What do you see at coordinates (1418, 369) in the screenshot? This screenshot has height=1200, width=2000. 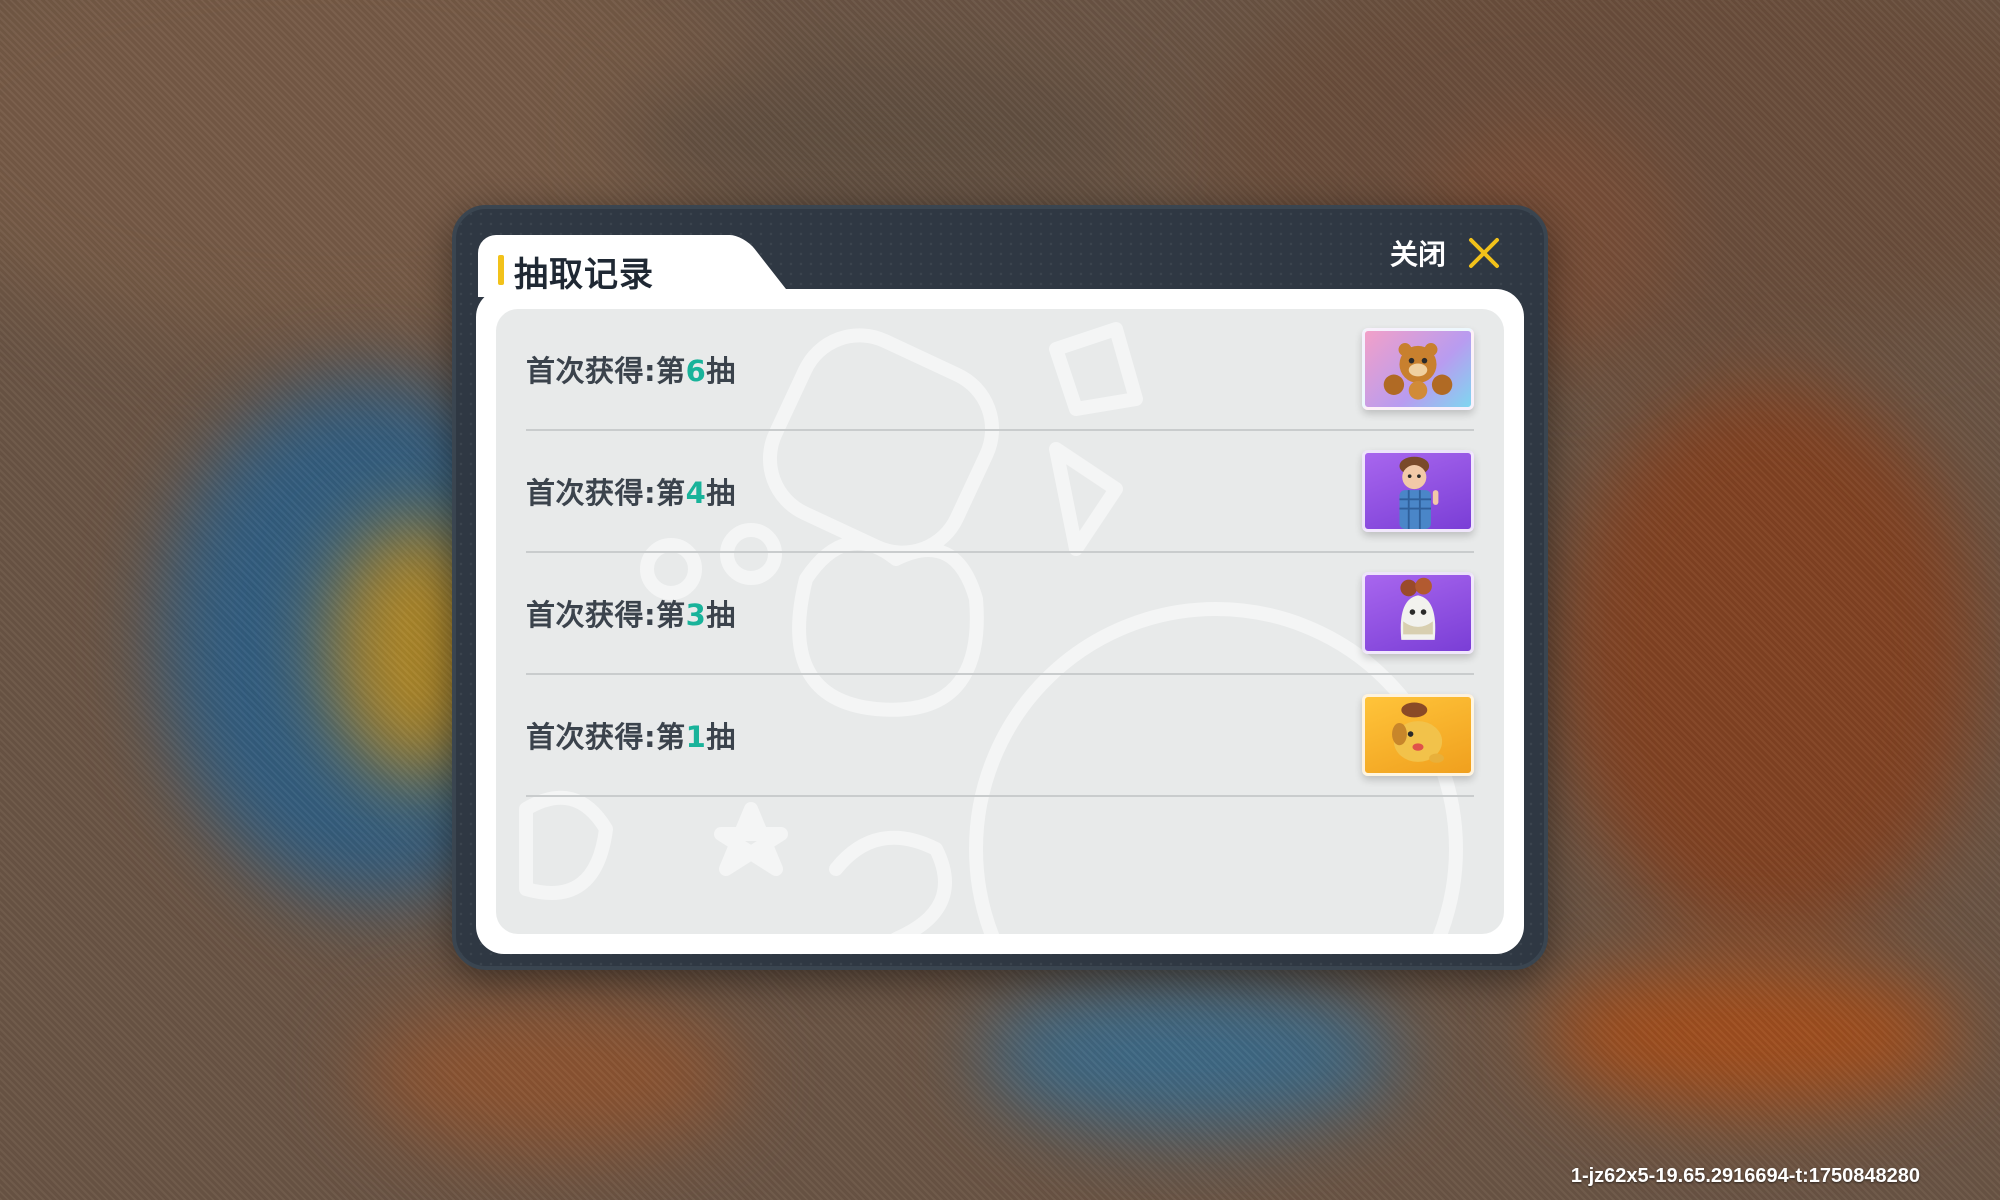 I see `bear-bundle-icon` at bounding box center [1418, 369].